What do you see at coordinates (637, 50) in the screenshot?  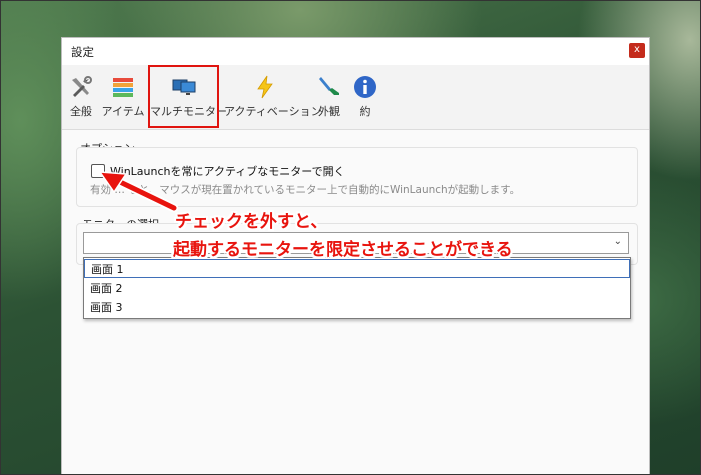 I see `close-button: x` at bounding box center [637, 50].